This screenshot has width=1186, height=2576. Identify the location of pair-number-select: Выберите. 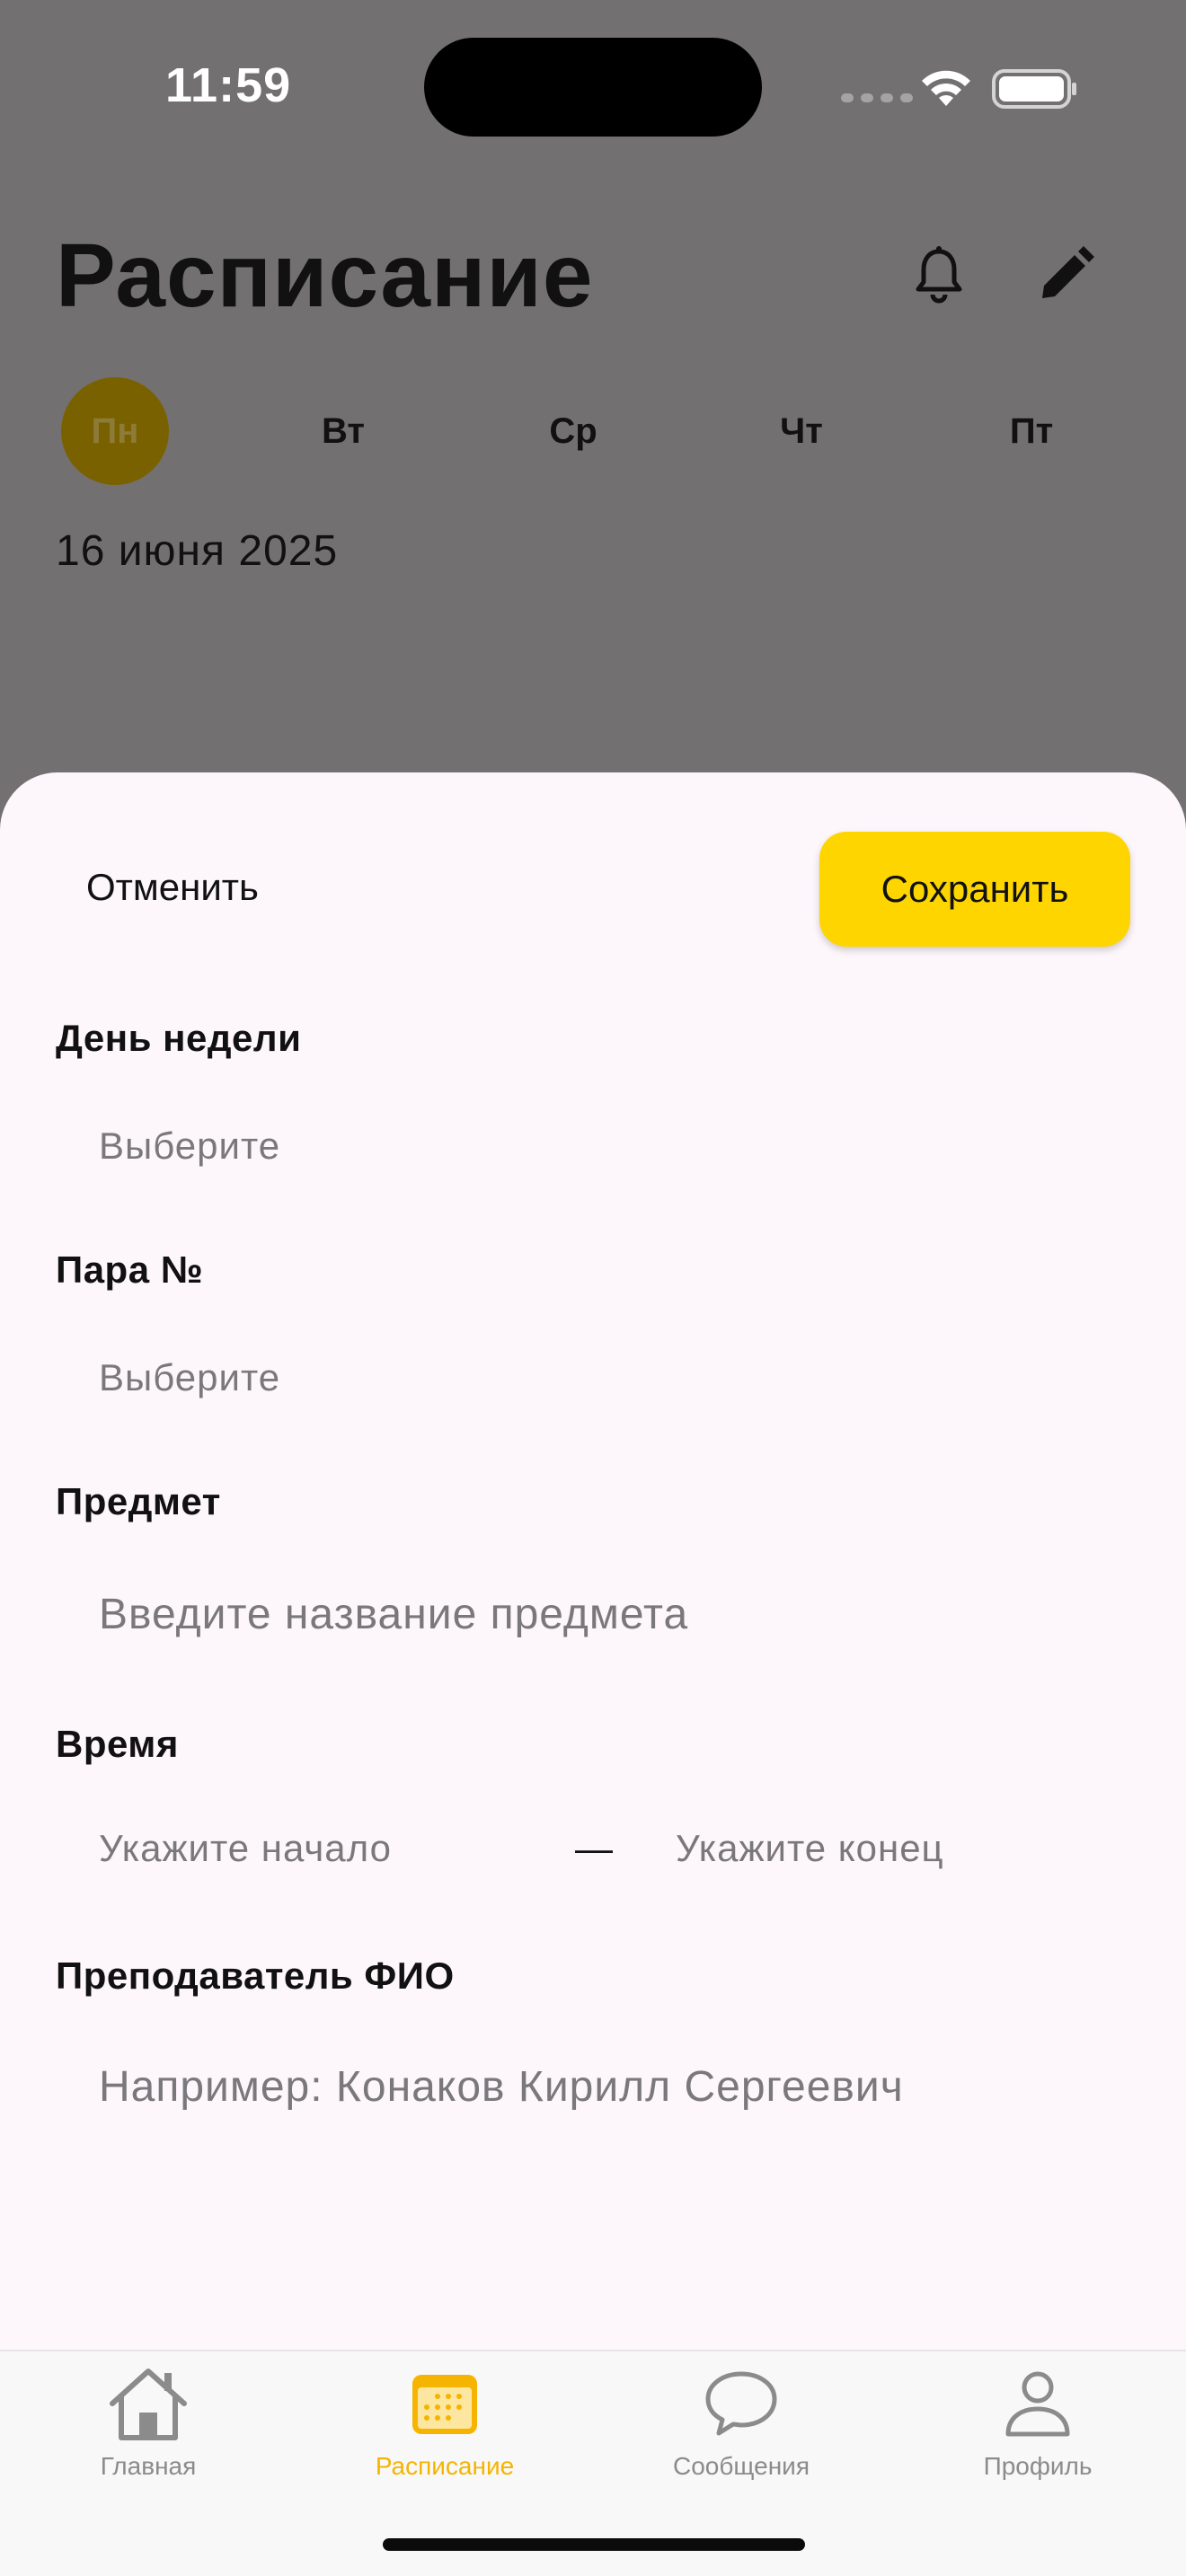
(189, 1377).